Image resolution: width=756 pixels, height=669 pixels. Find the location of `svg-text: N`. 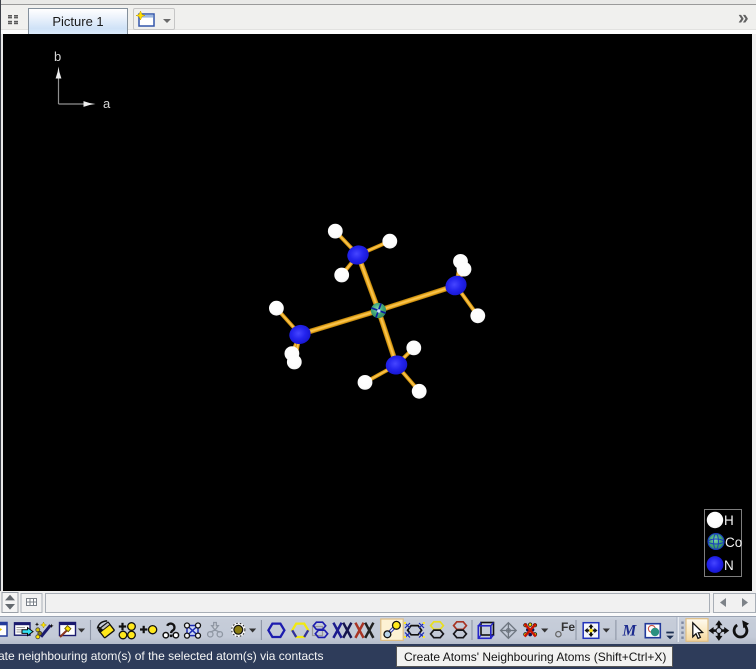

svg-text: N is located at coordinates (729, 565).